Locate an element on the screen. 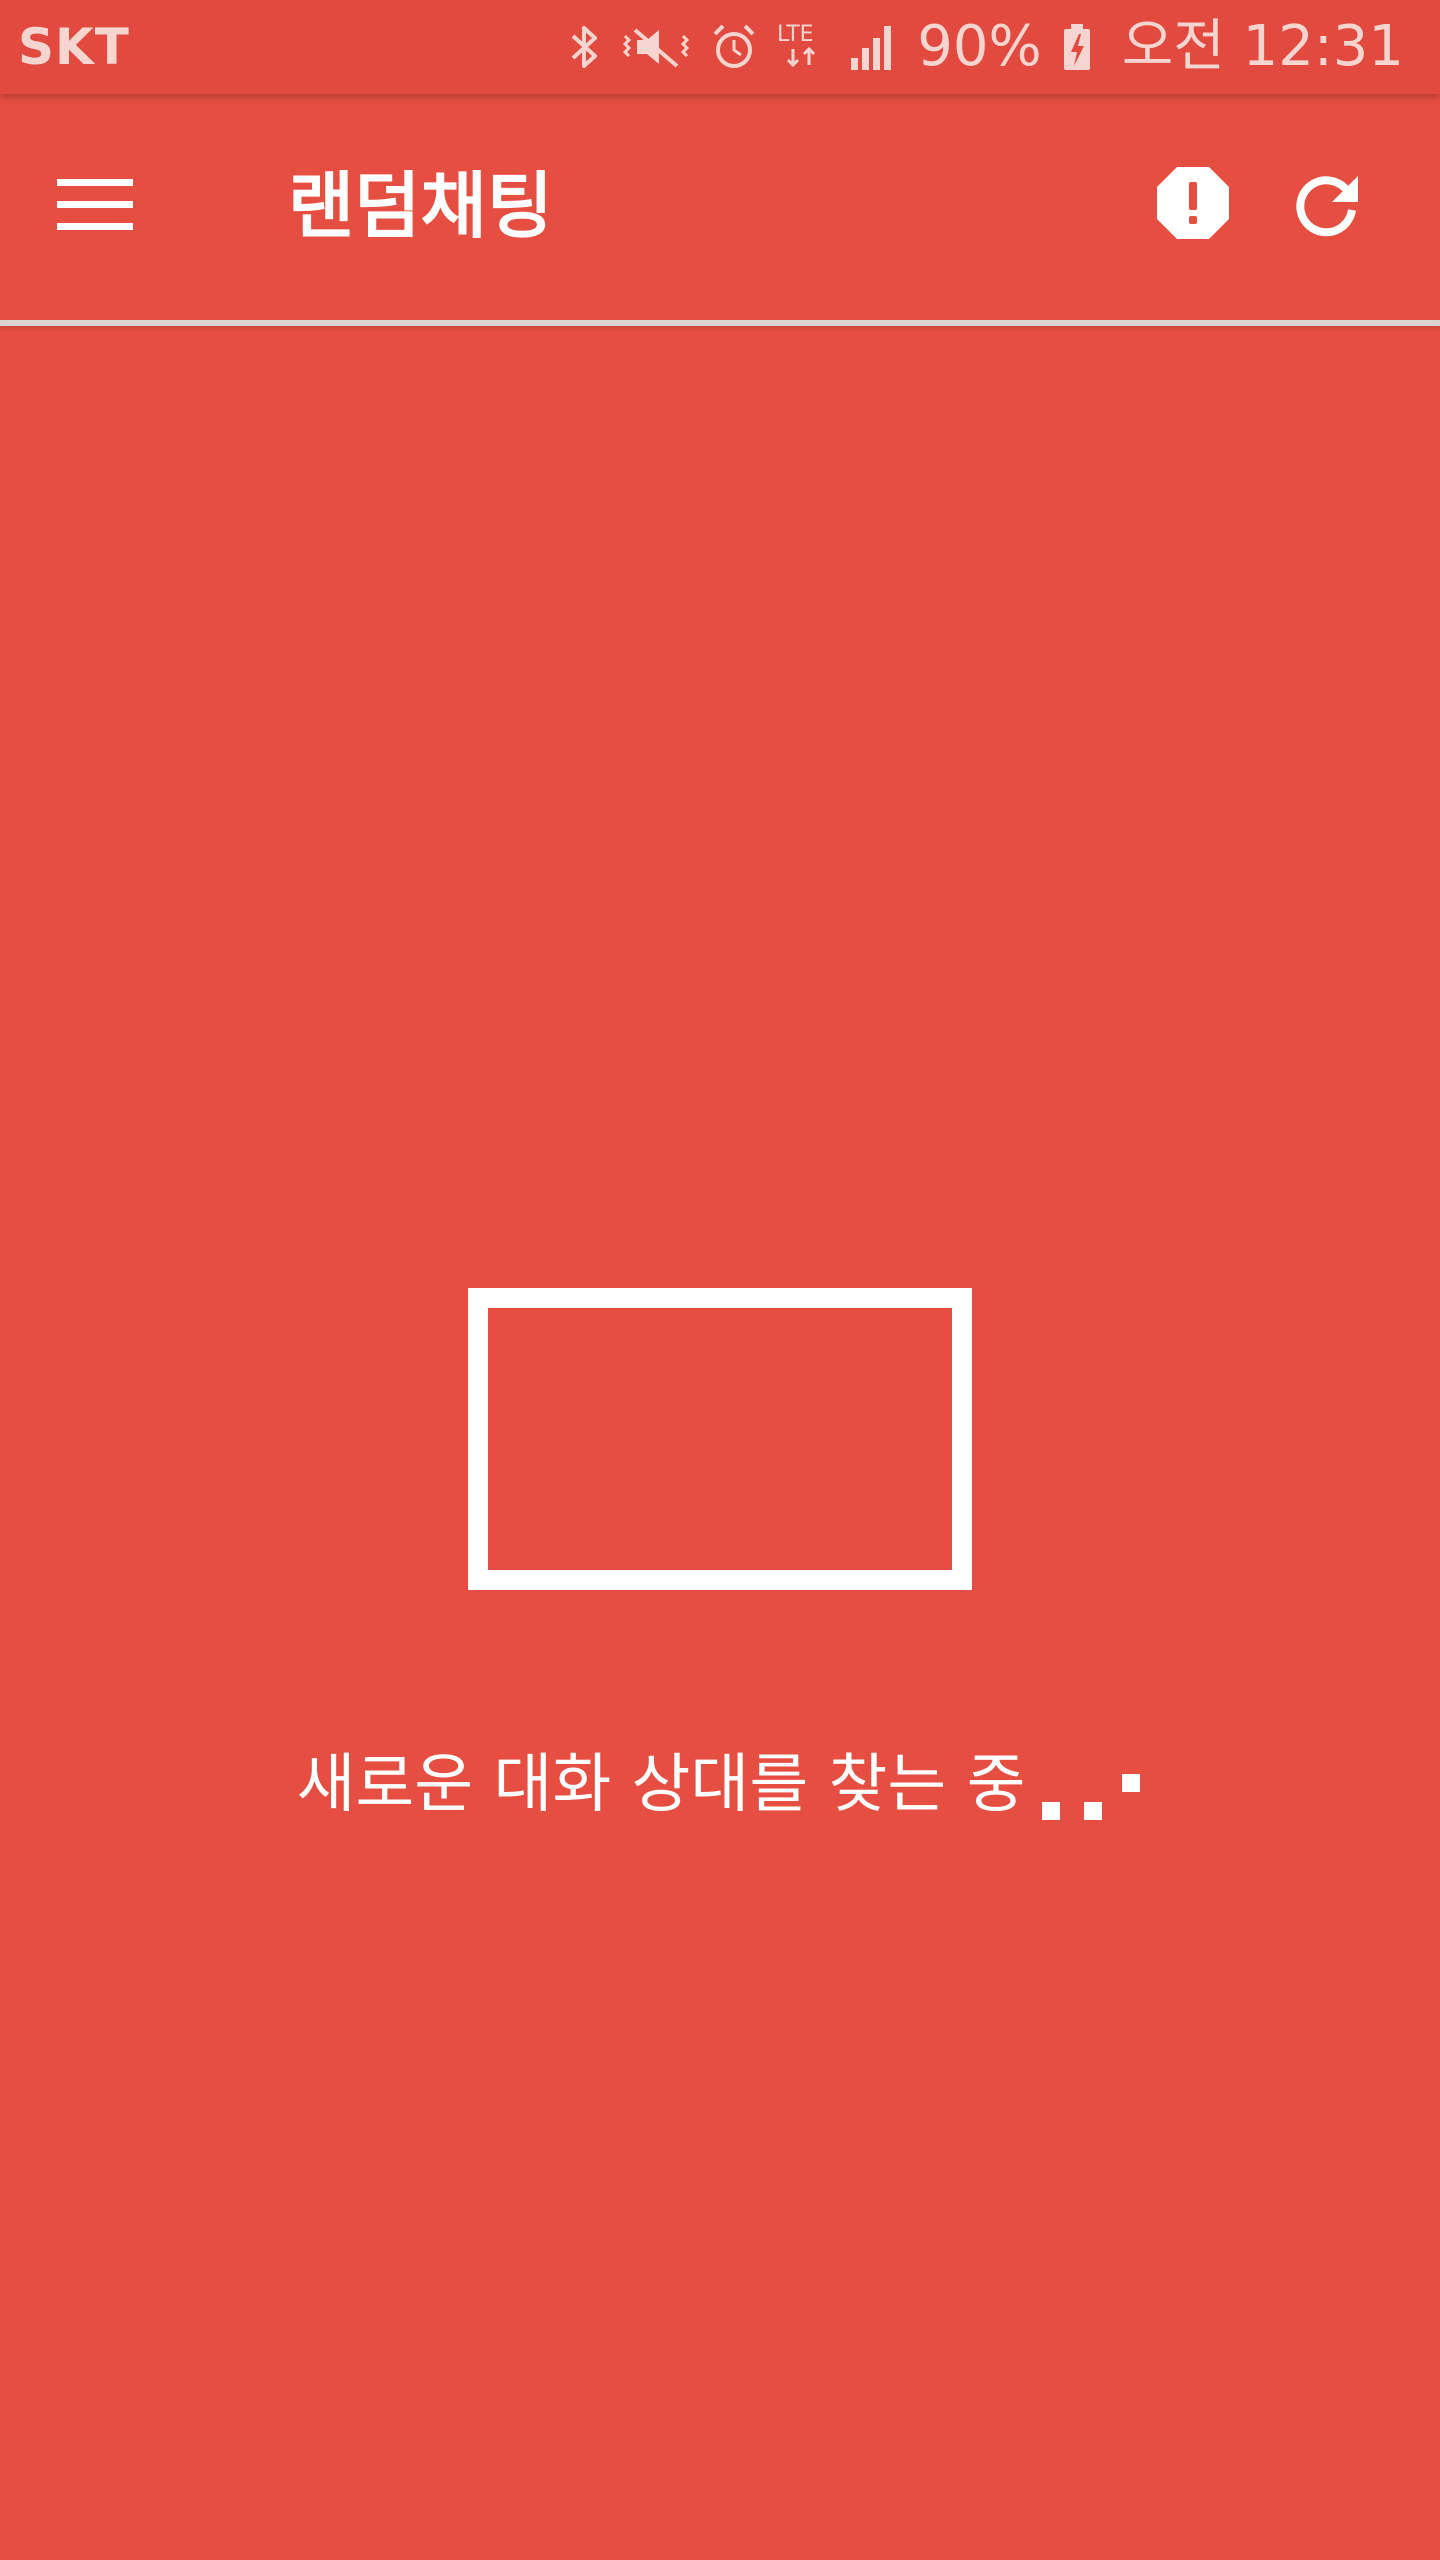  loading-dots-indicator is located at coordinates (1089, 1785).